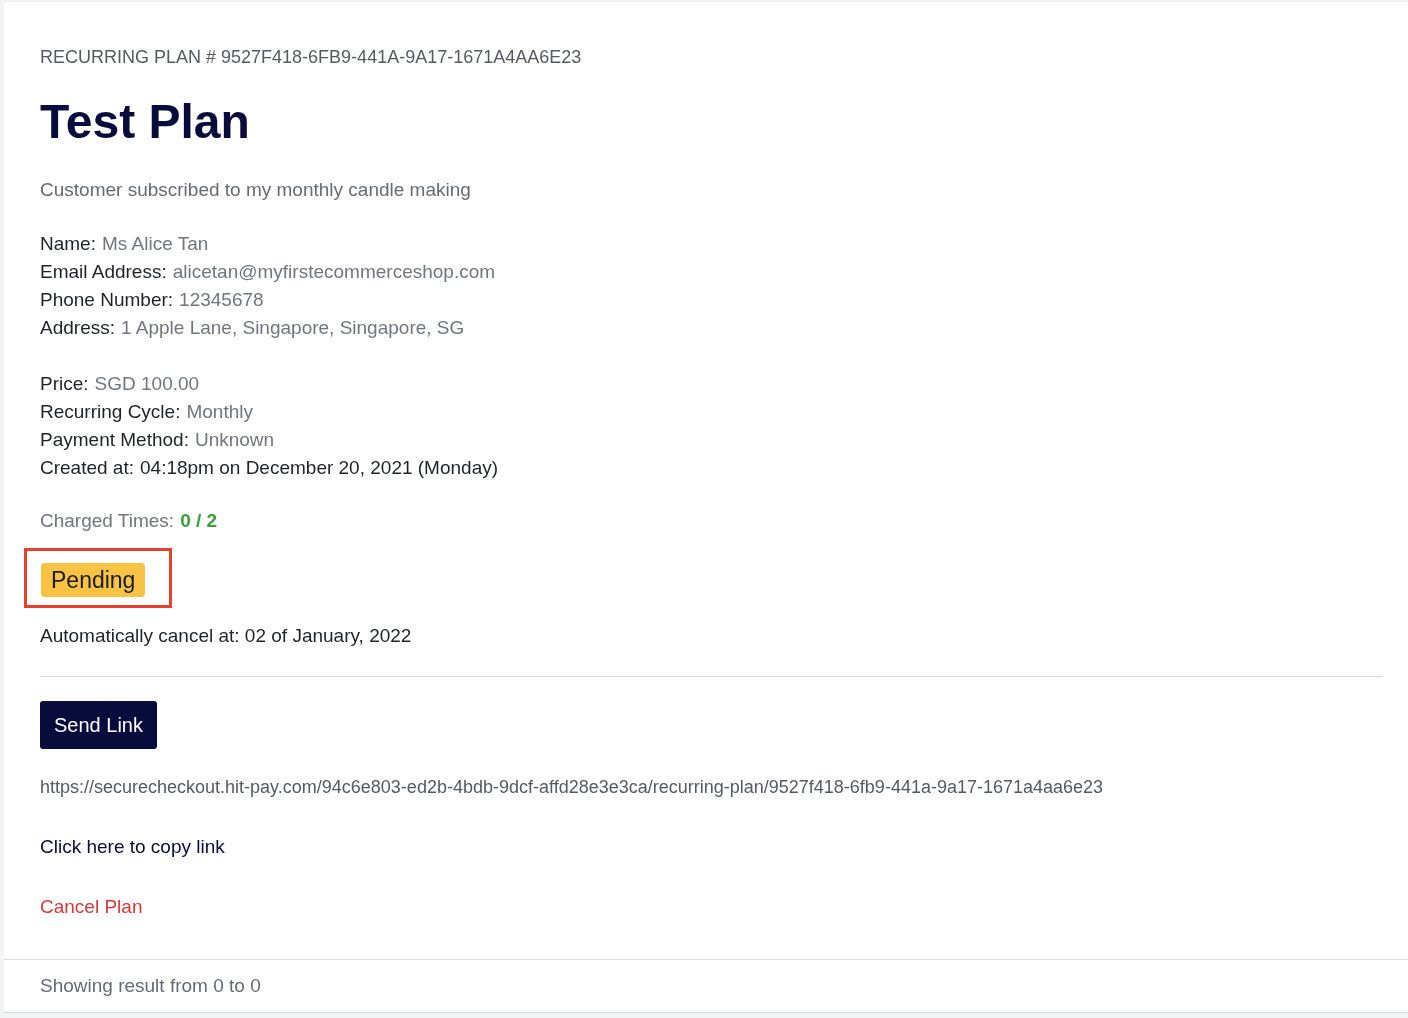 This screenshot has height=1018, width=1408. Describe the element at coordinates (77, 327) in the screenshot. I see `field-label: Address:` at that location.